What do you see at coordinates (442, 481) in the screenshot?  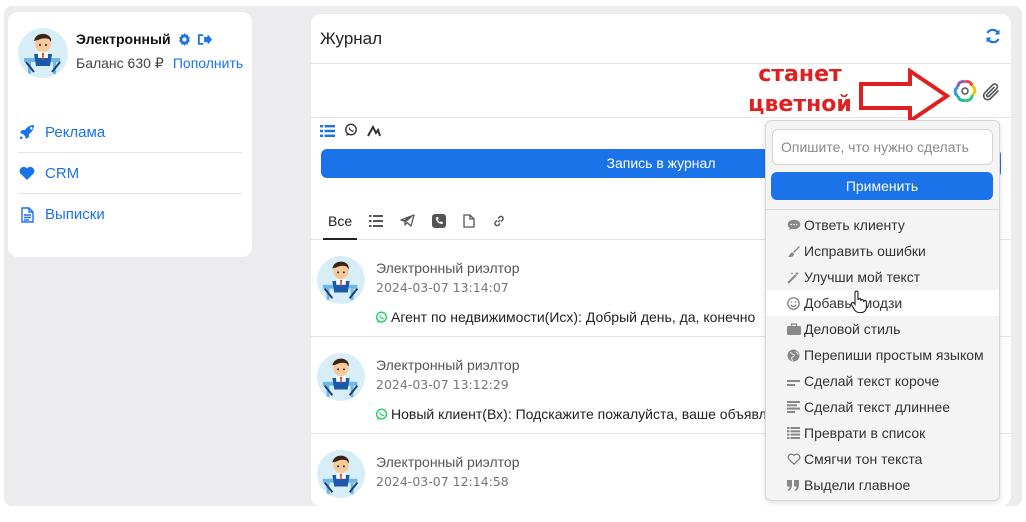 I see `entry-timestamp: 2024-03-07 12:14:58` at bounding box center [442, 481].